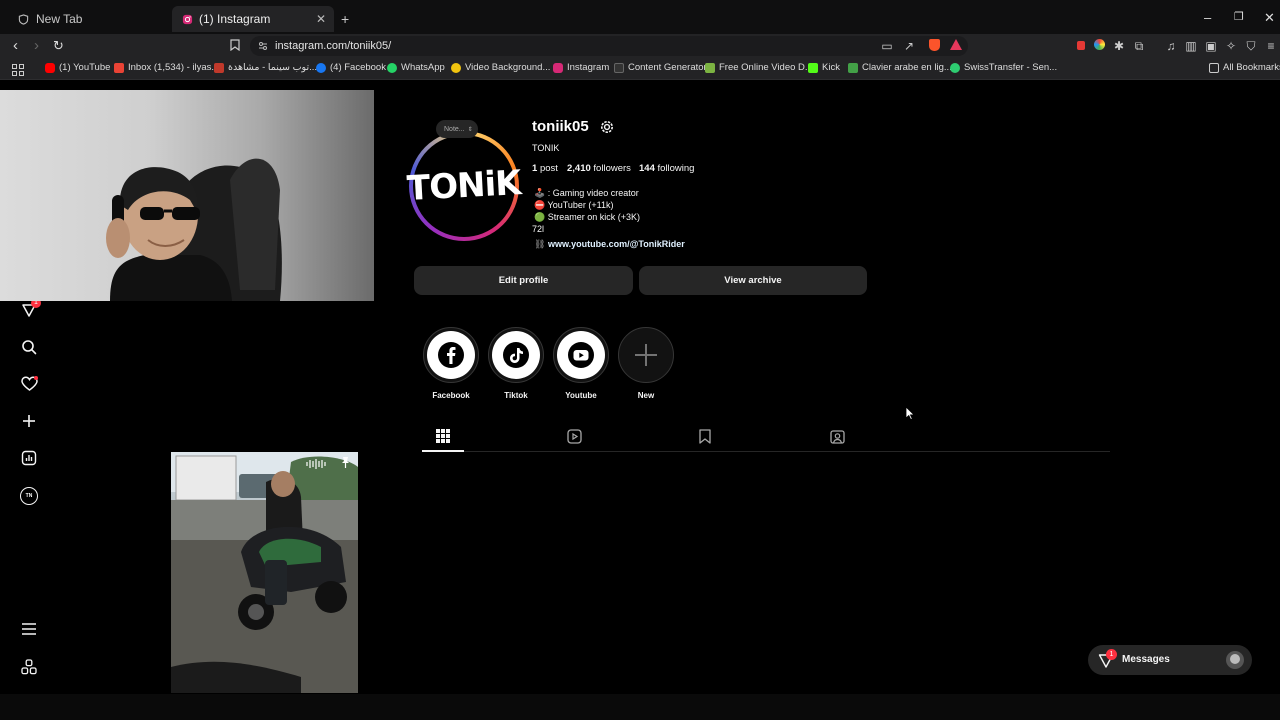 This screenshot has width=1280, height=720. Describe the element at coordinates (77, 67) in the screenshot. I see `bookmark-youtube: (1) YouTube` at that location.